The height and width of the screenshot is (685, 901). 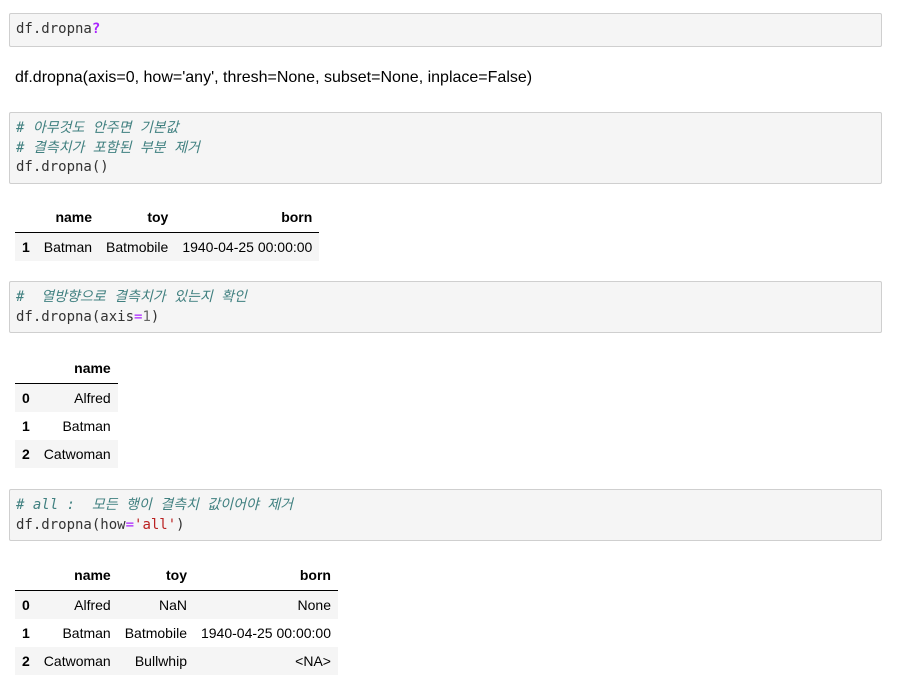 What do you see at coordinates (108, 147) in the screenshot?
I see `code-comment: # 결측치가 포함된 부분 제거` at bounding box center [108, 147].